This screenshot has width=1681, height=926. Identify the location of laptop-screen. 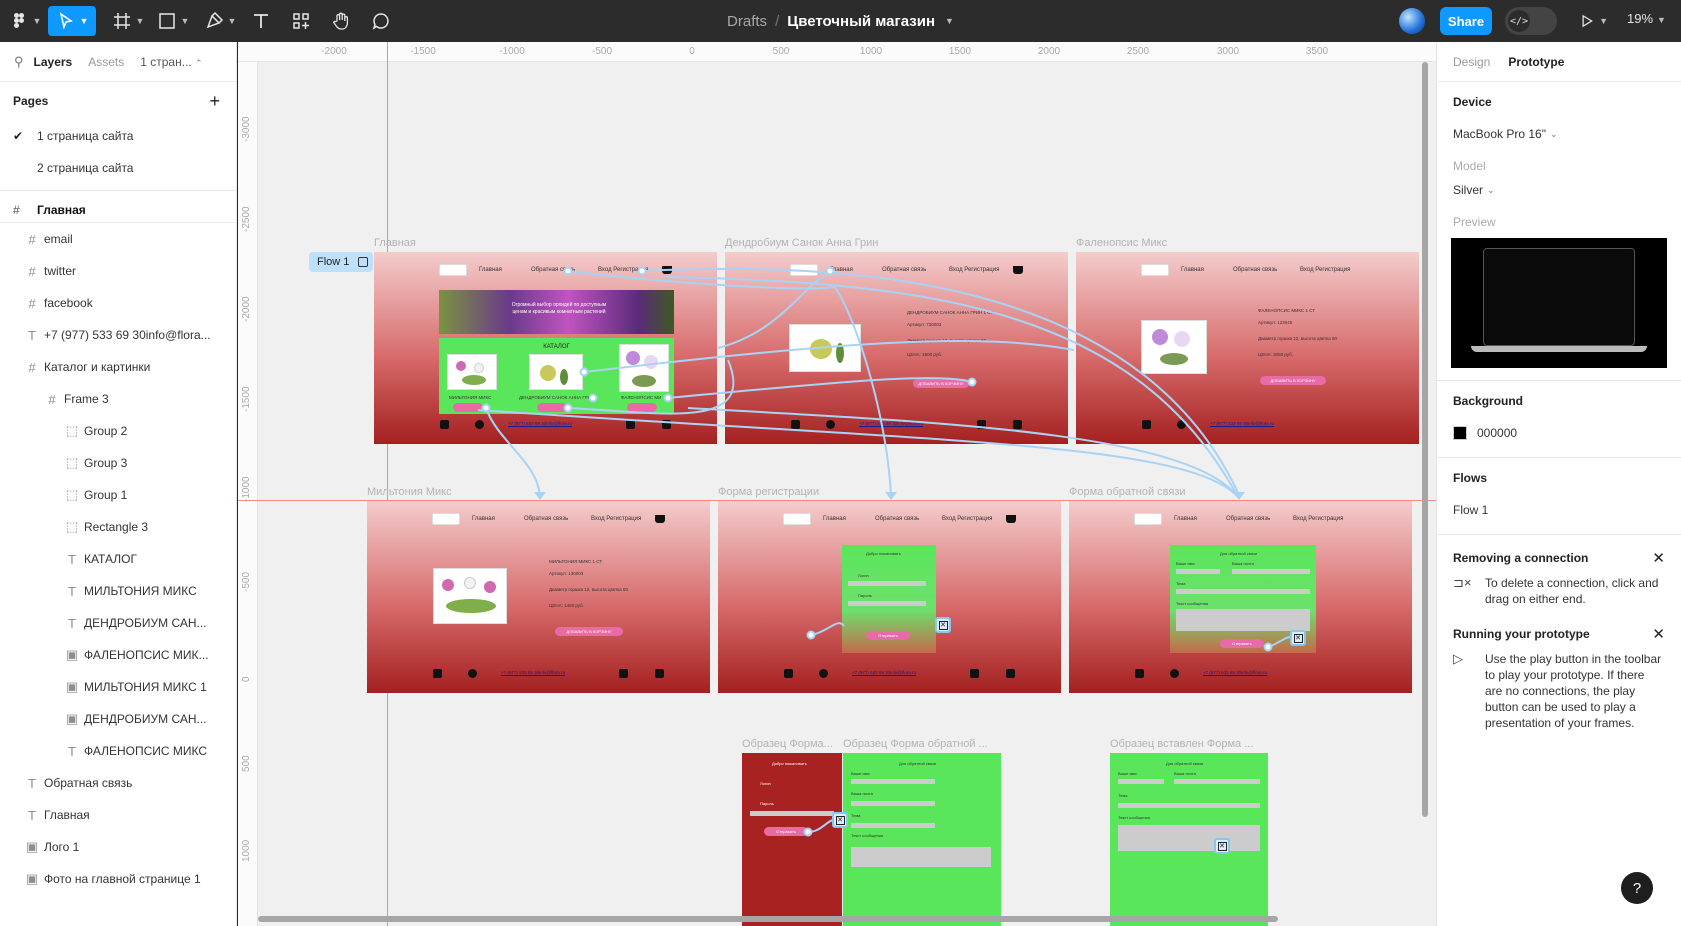
(1559, 297).